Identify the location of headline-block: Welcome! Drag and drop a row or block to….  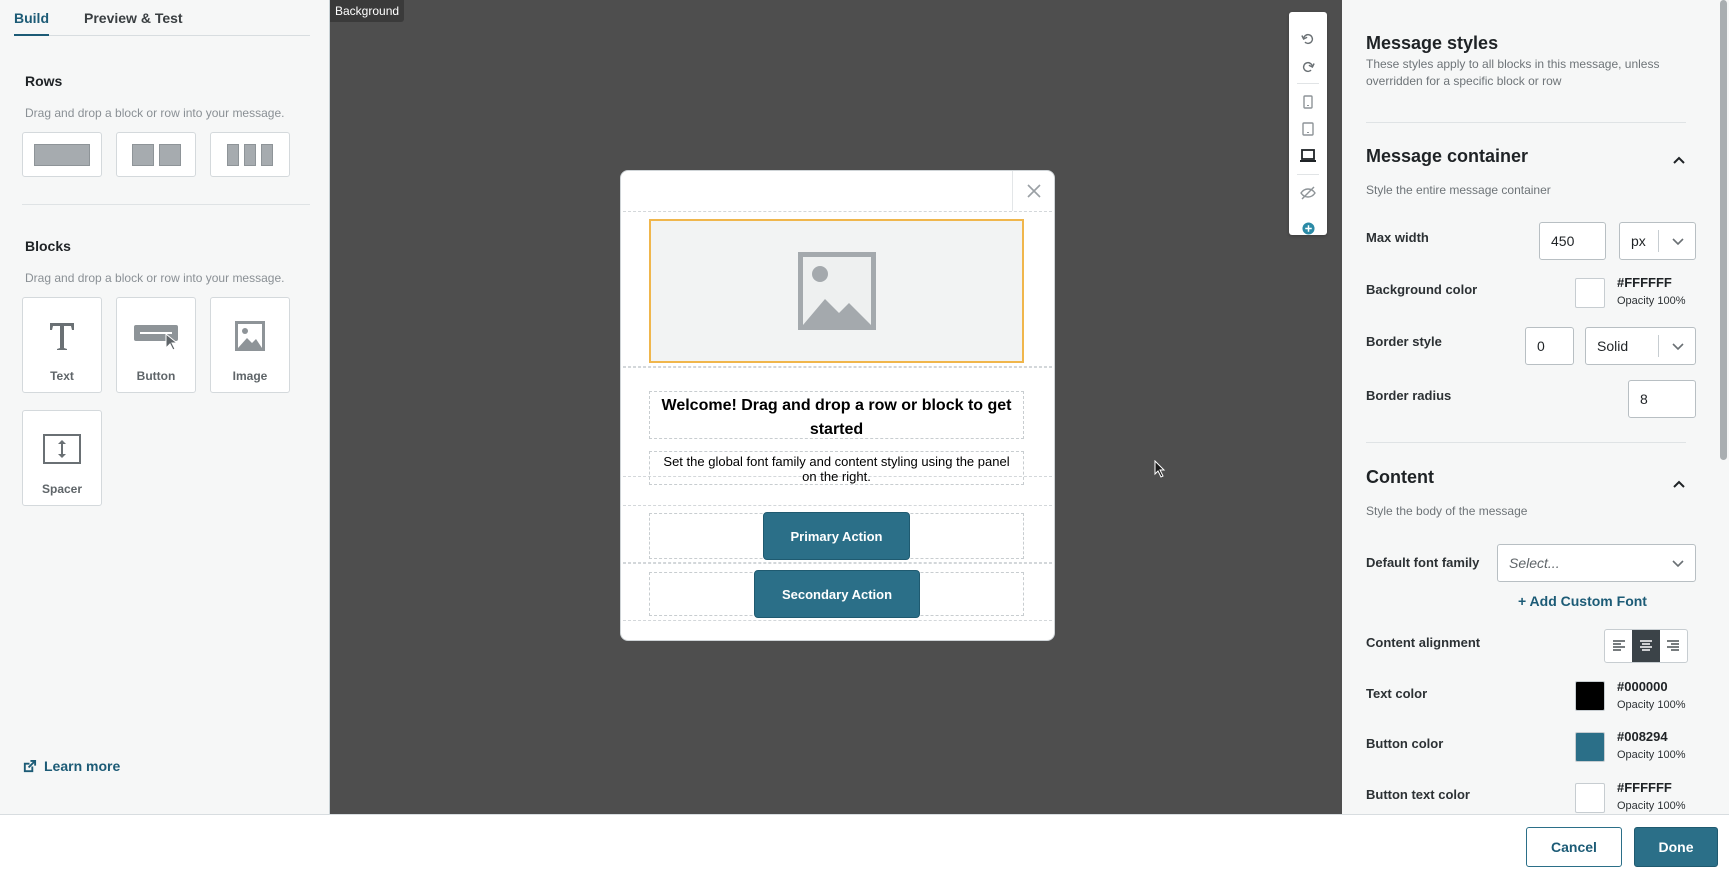
(836, 415).